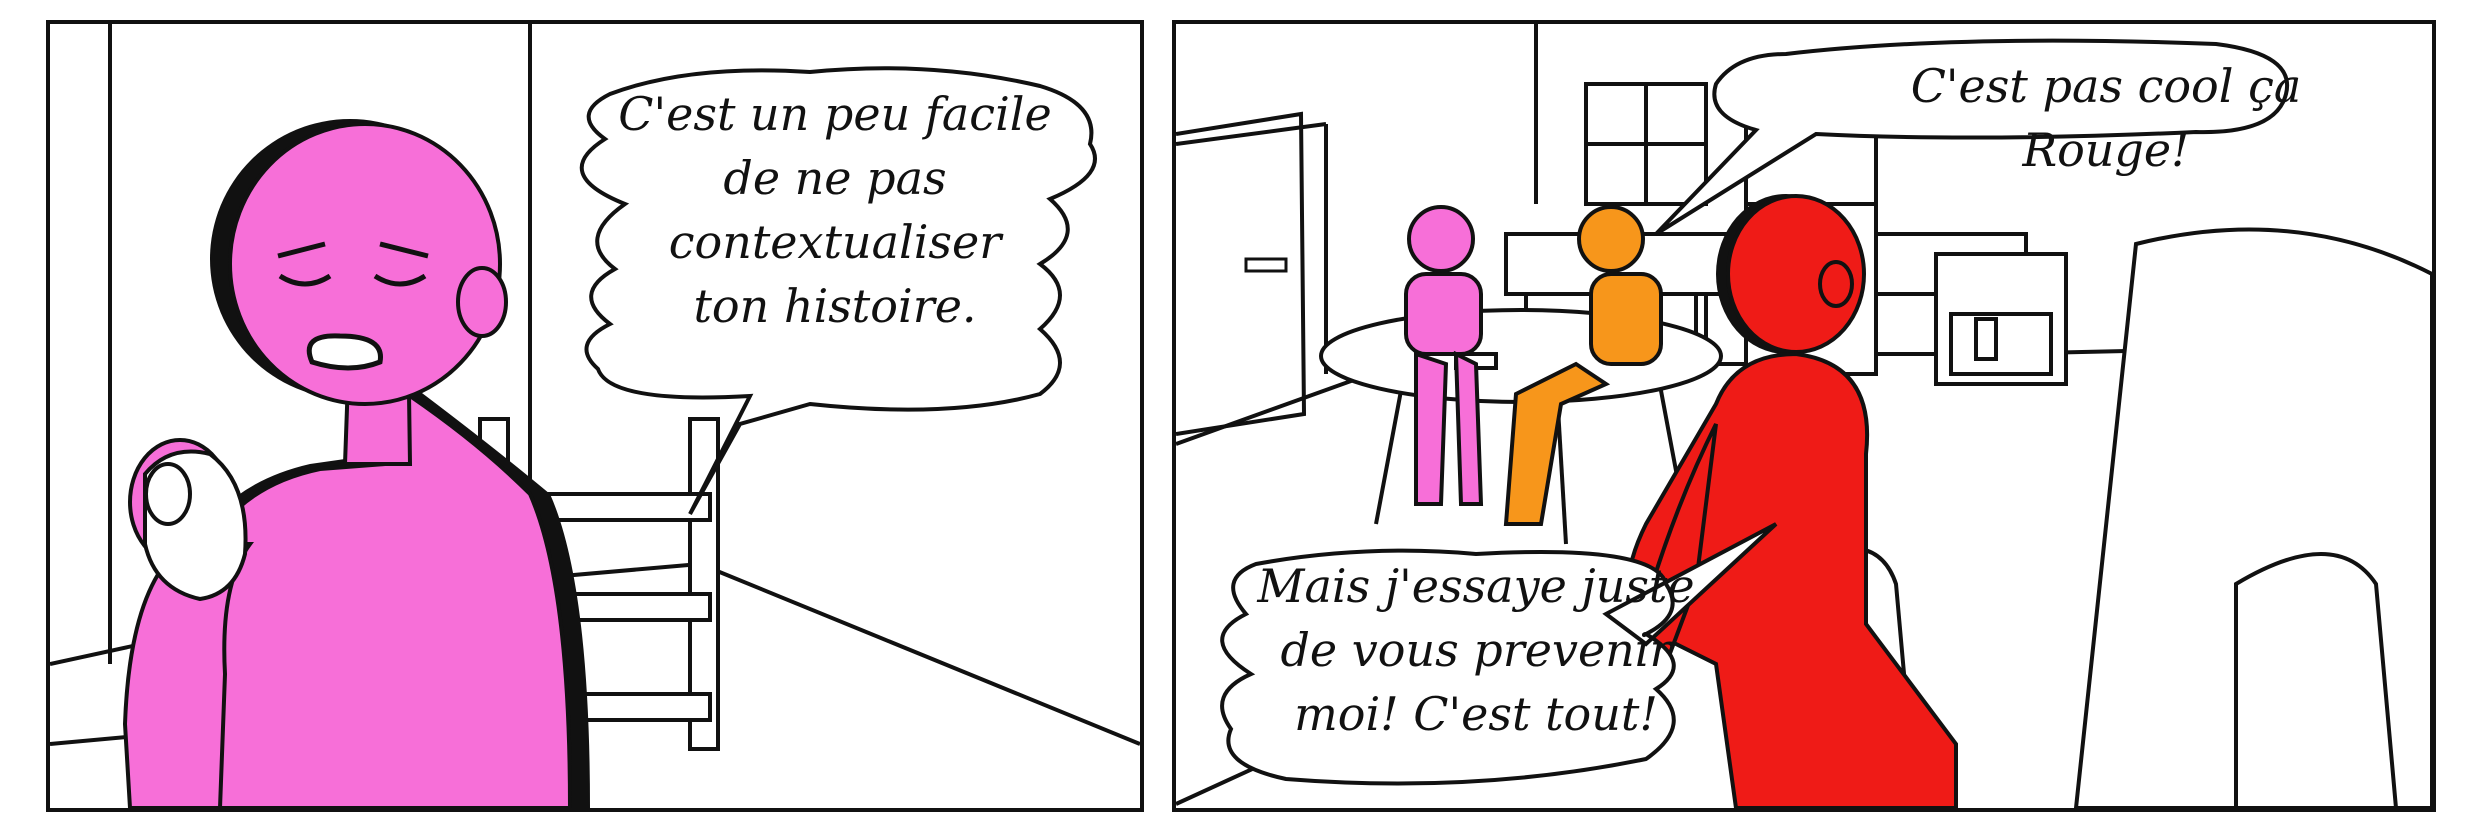 Image resolution: width=2480 pixels, height=832 pixels. I want to click on door-handle, so click(1266, 265).